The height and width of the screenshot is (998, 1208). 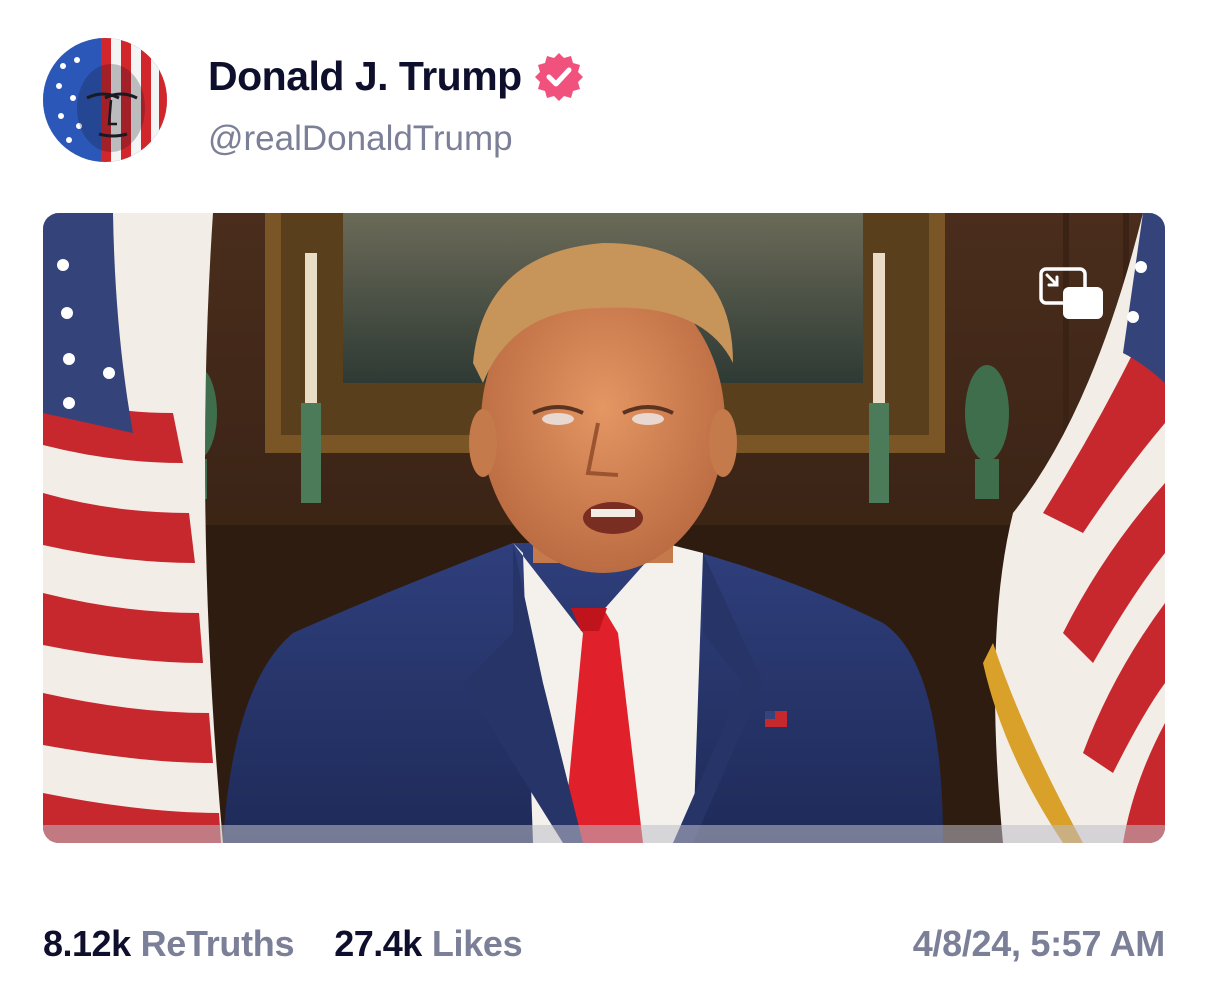 I want to click on picture-in-picture-button, so click(x=1072, y=294).